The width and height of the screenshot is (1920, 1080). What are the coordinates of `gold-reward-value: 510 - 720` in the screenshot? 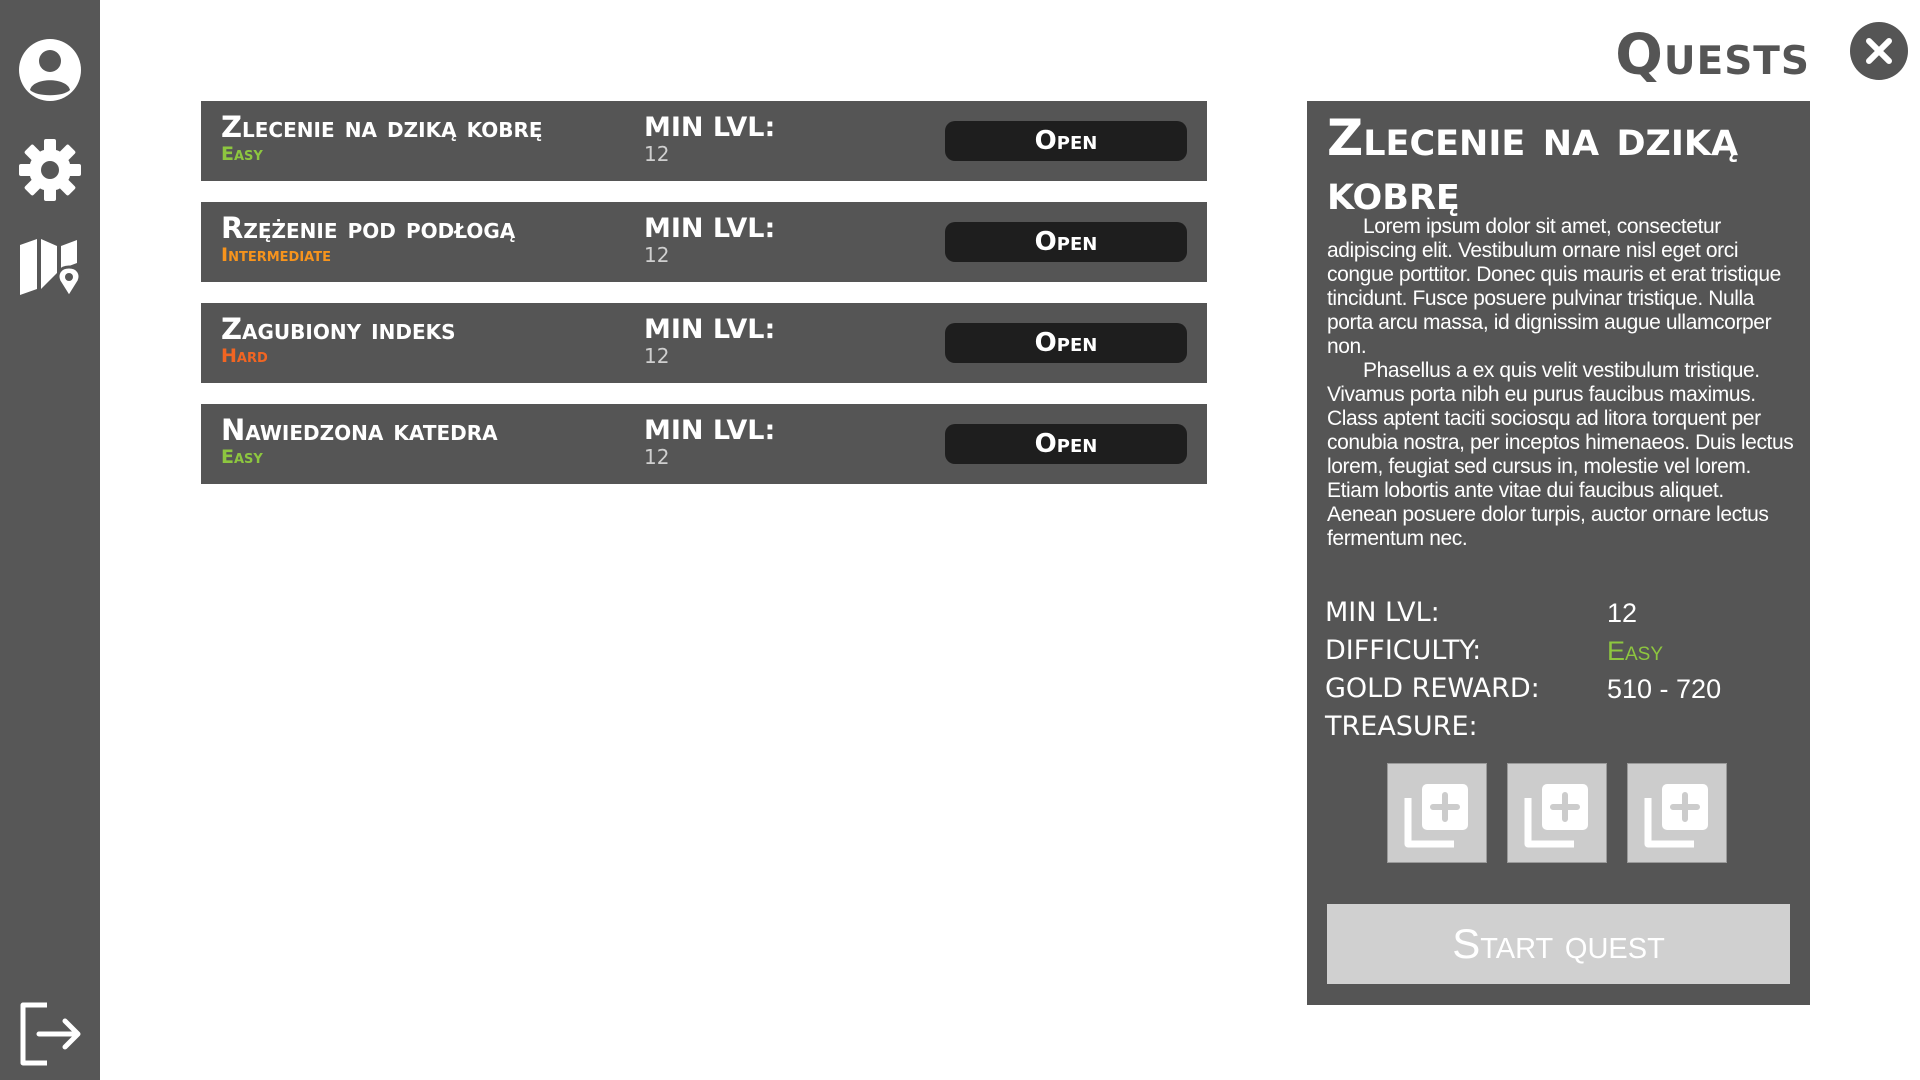 It's located at (1664, 689).